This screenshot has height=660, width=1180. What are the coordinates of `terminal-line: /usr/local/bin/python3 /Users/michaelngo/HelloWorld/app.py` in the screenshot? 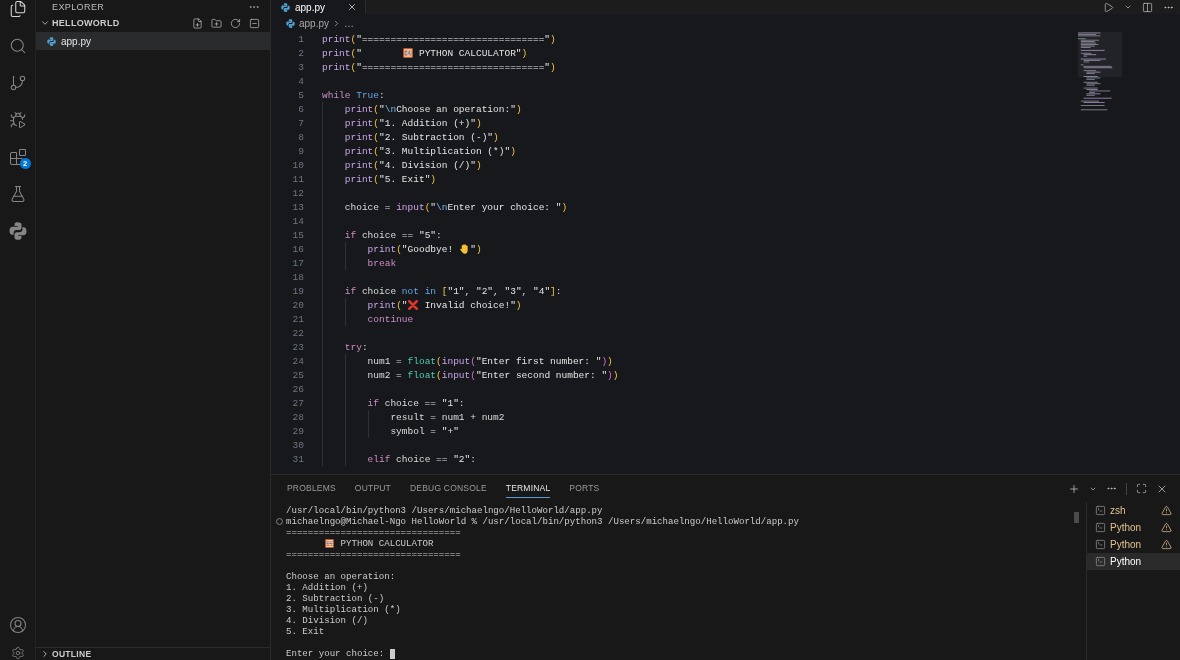 It's located at (444, 510).